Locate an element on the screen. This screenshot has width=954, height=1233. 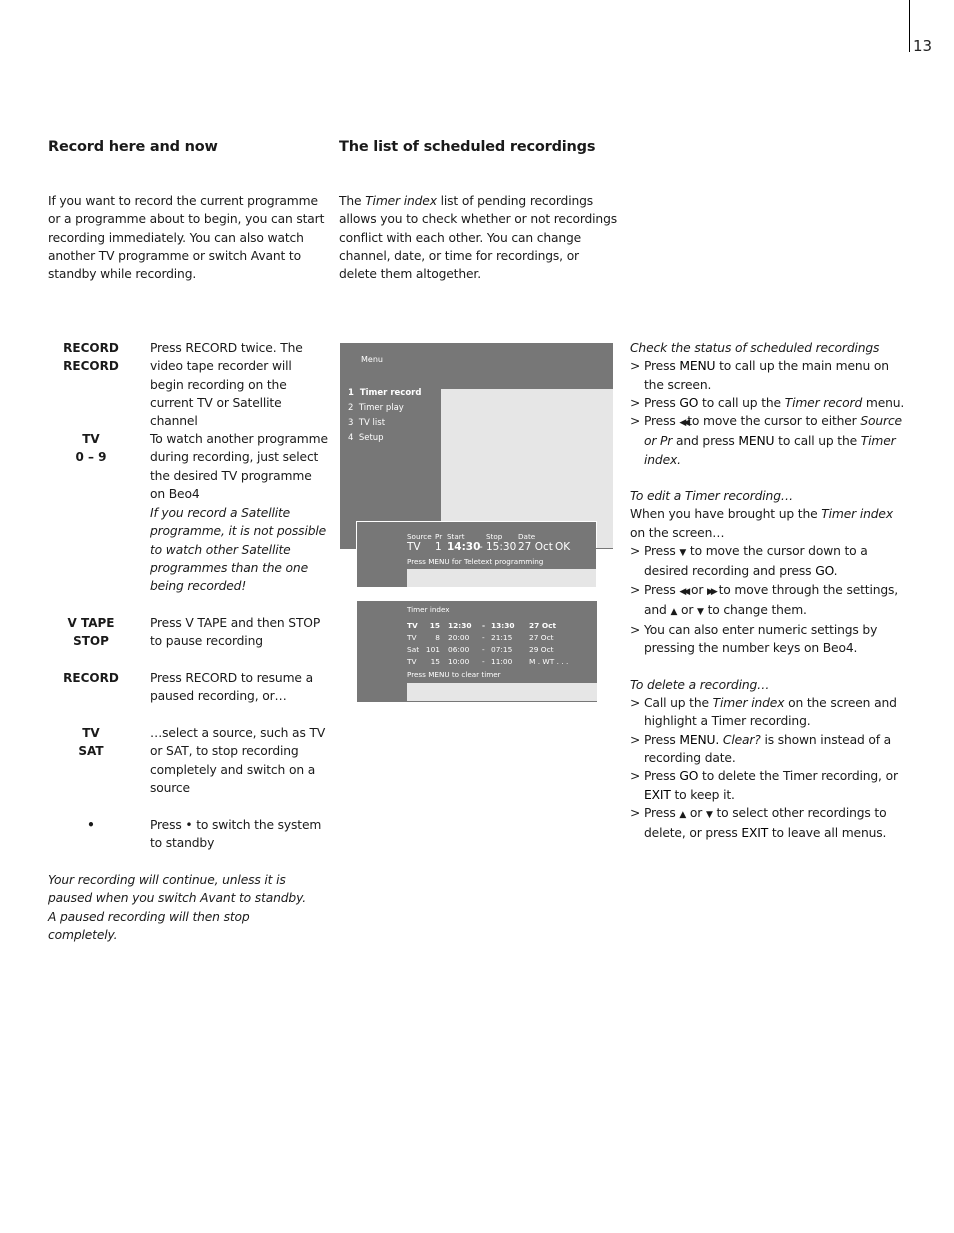
text: to delete the Timer recording, or is located at coordinates (798, 776).